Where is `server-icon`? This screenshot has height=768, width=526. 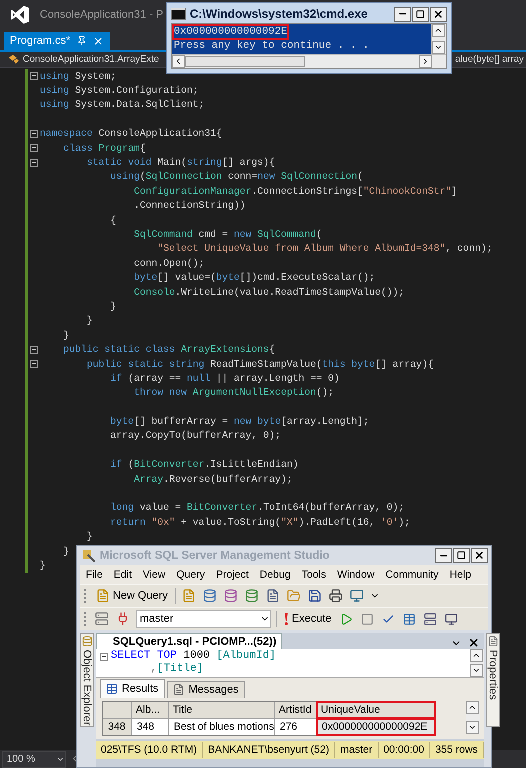
server-icon is located at coordinates (431, 619).